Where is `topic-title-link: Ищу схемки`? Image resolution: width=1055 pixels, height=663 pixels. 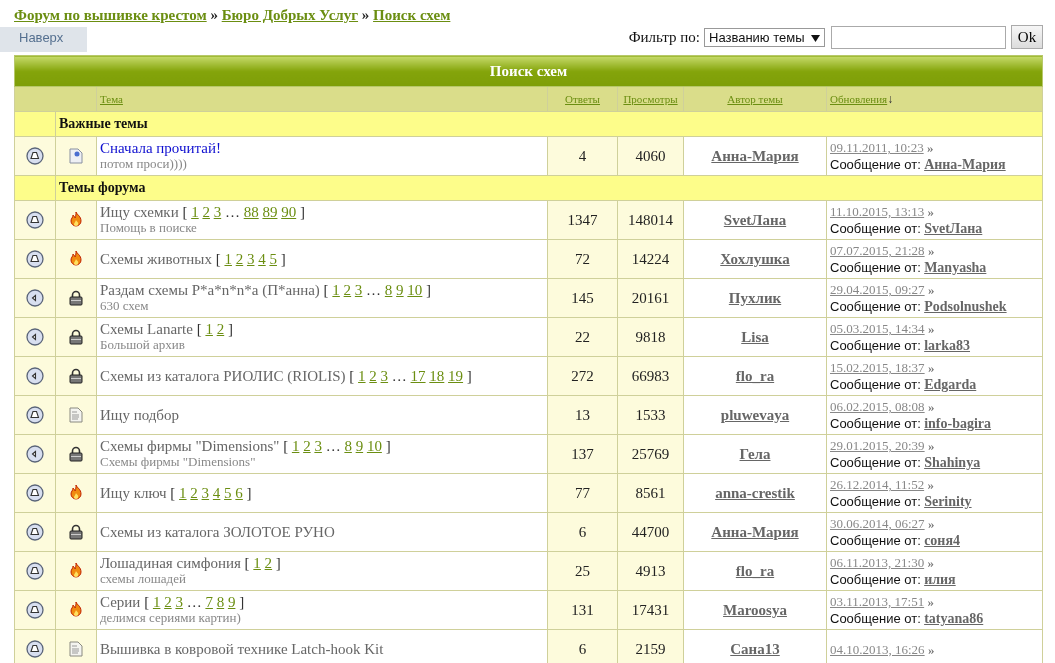 topic-title-link: Ищу схемки is located at coordinates (139, 212).